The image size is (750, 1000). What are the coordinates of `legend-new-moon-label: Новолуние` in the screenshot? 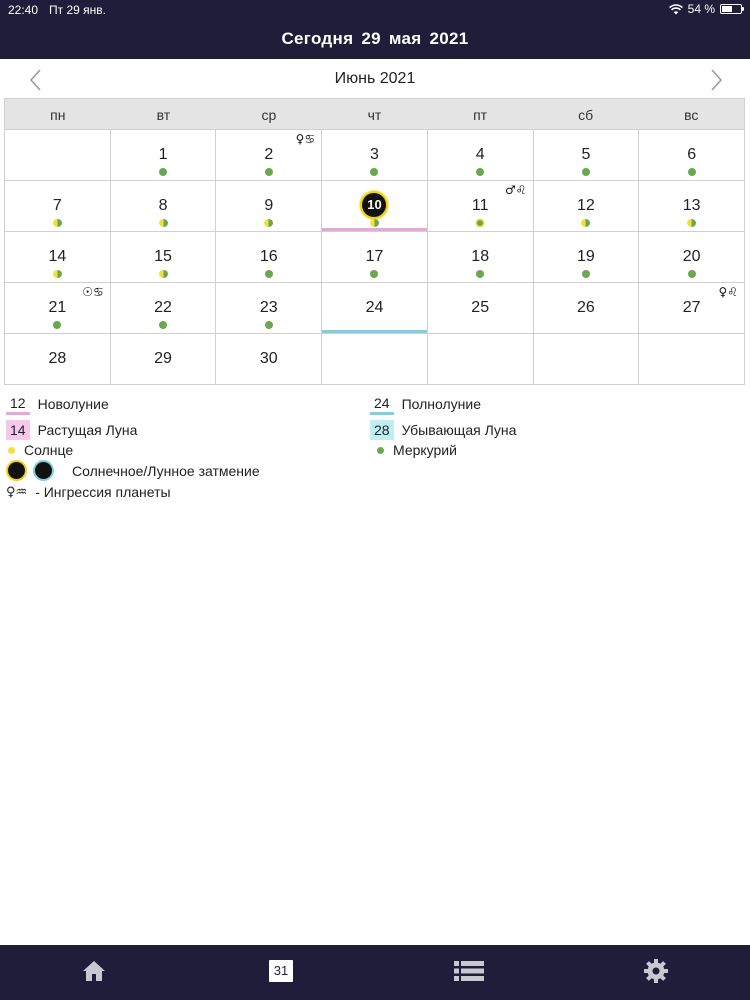 It's located at (73, 404).